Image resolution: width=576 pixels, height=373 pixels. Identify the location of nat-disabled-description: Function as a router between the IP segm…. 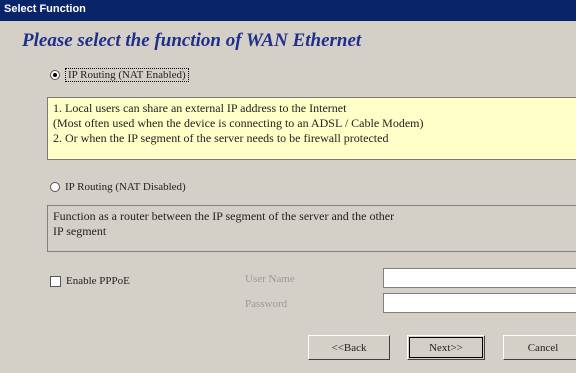
(311, 228).